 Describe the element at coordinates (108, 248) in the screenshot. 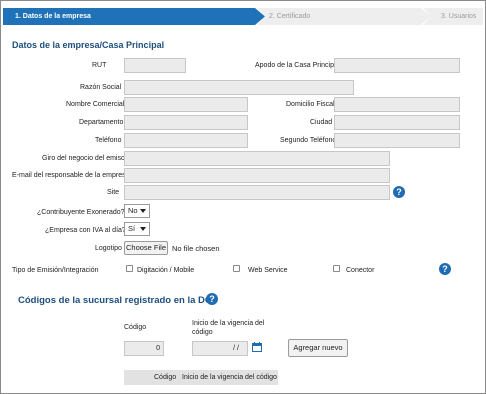

I see `logotipo-label: Logotipo` at that location.